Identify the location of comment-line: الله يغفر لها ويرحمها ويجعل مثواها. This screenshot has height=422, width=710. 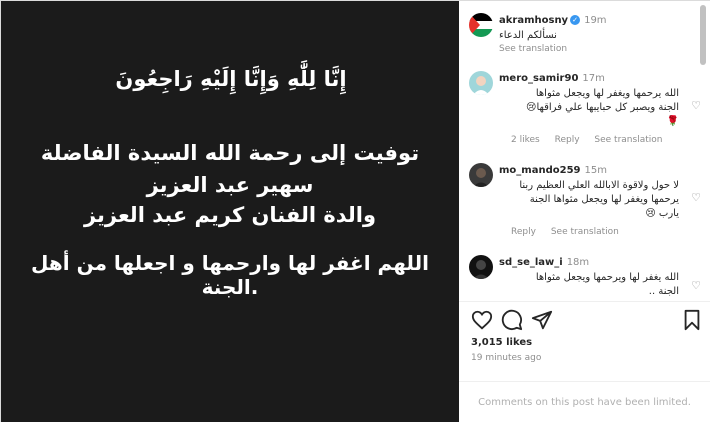
(607, 277).